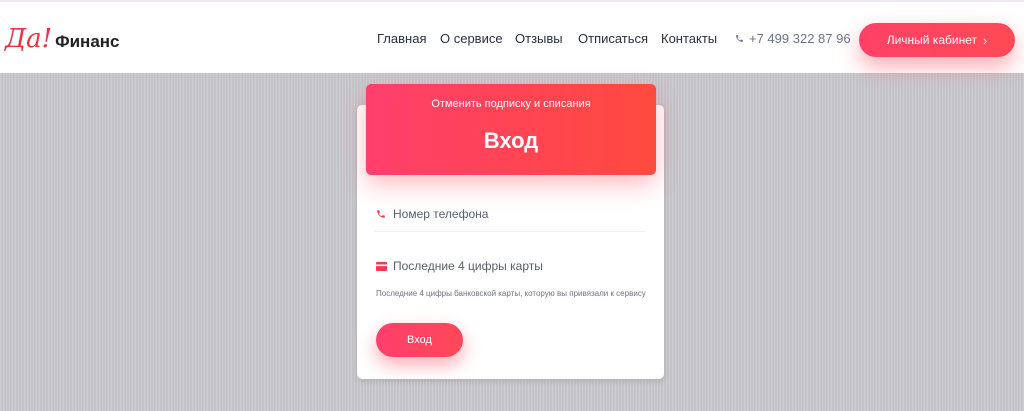 The height and width of the screenshot is (411, 1024). I want to click on card-digits-field, so click(510, 266).